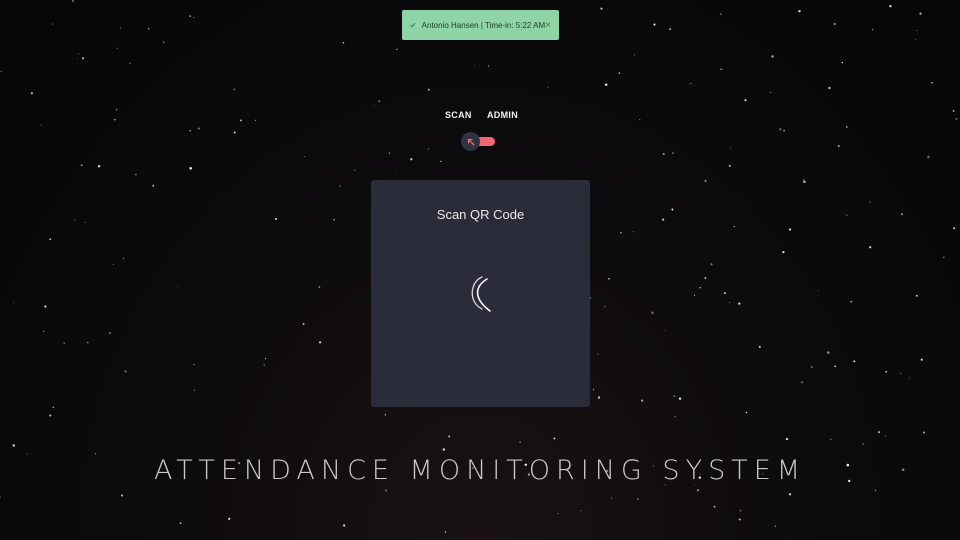 The image size is (960, 540). I want to click on toggle-knob, so click(470, 141).